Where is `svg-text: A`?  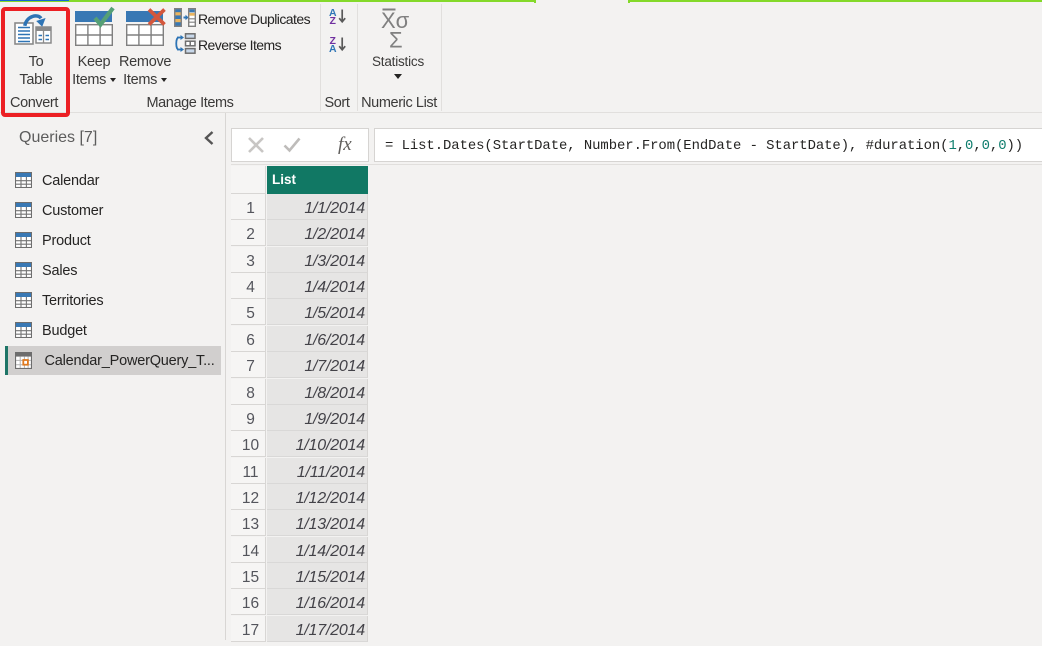
svg-text: A is located at coordinates (333, 47).